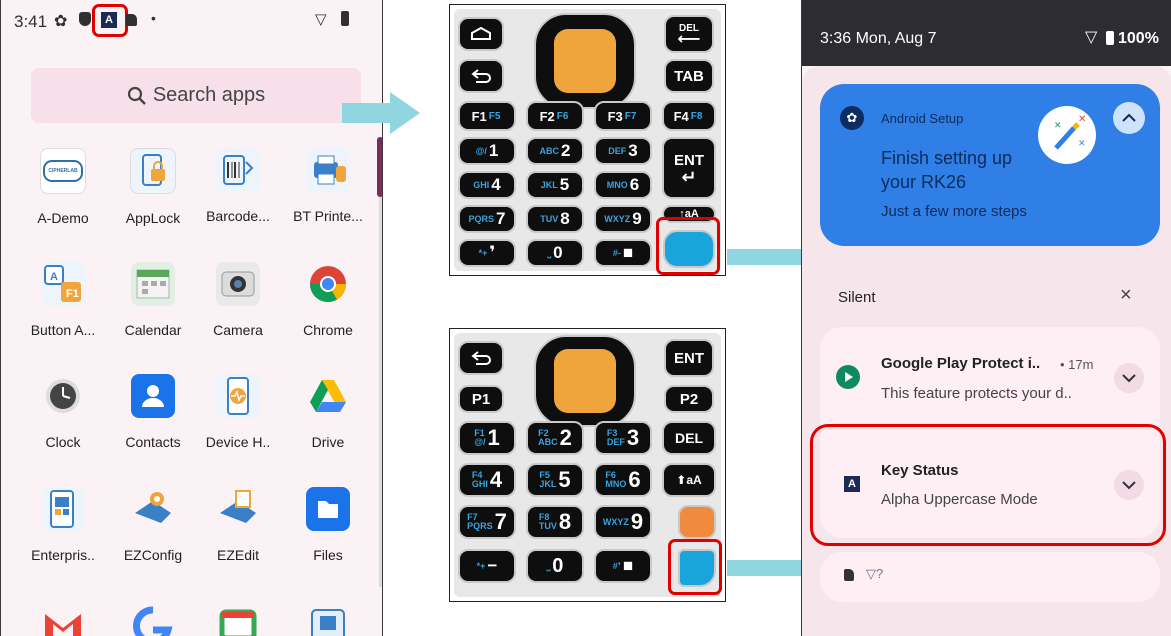 Image resolution: width=1171 pixels, height=636 pixels. I want to click on app-label: Contacts, so click(153, 442).